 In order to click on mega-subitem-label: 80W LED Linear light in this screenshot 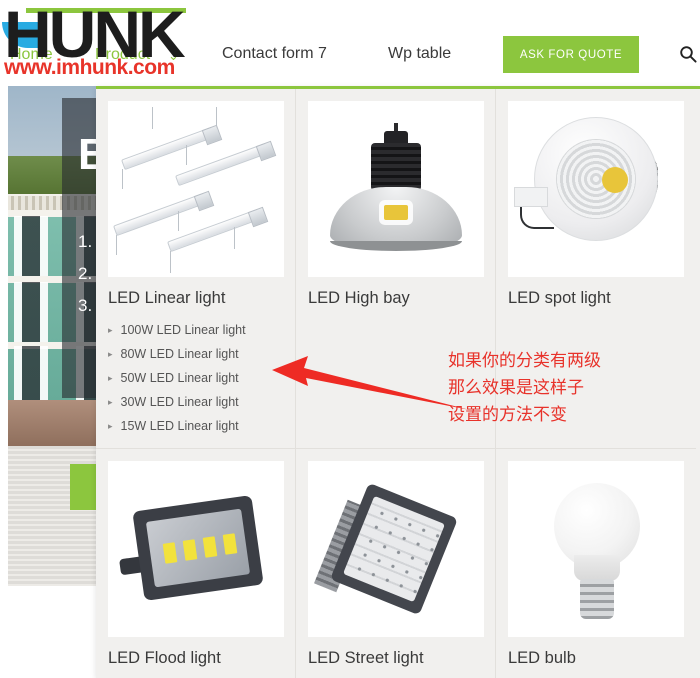, I will do `click(179, 354)`.